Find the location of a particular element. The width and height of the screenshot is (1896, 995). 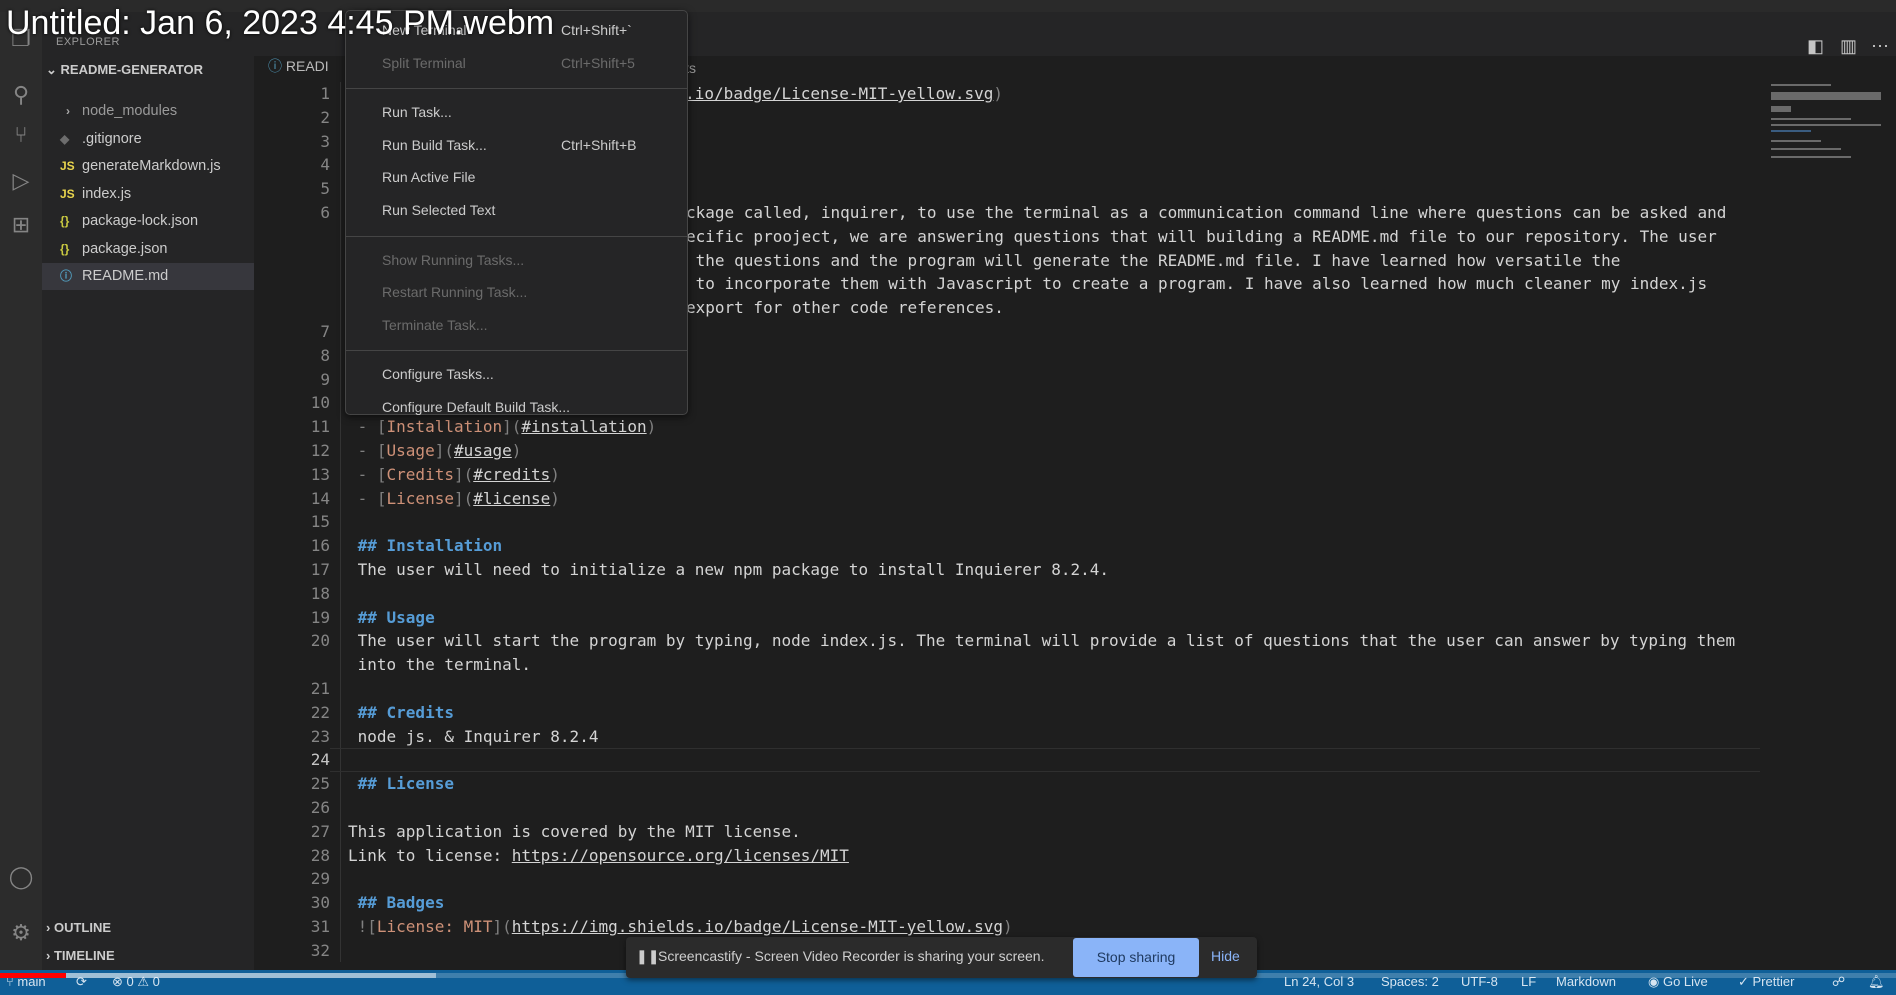

file-item: ⓘ README.md is located at coordinates (148, 276).